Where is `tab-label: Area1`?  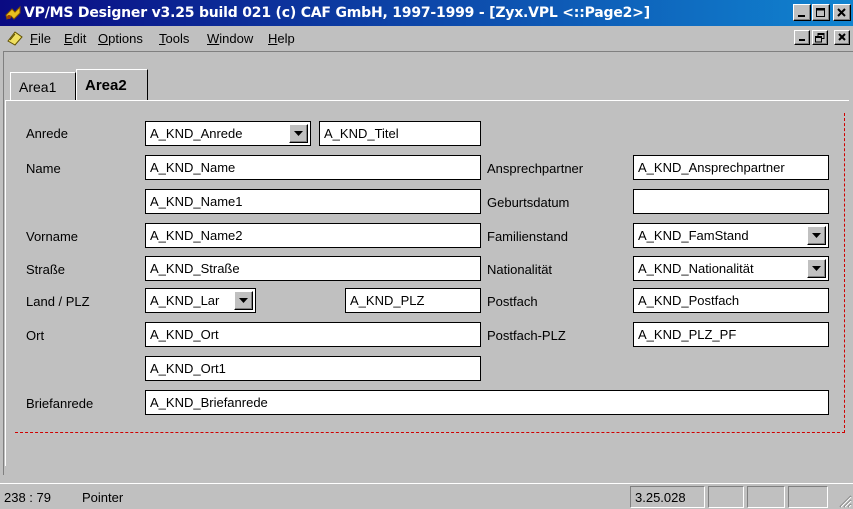
tab-label: Area1 is located at coordinates (38, 86).